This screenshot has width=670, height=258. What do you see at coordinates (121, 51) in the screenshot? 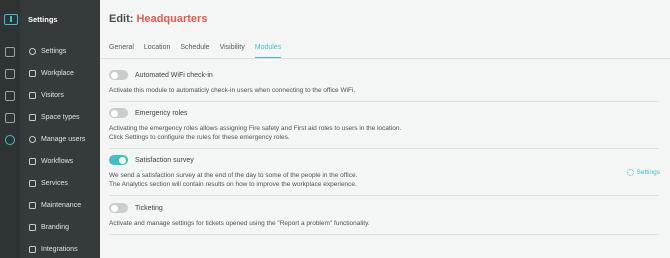
I see `tab-general: General` at bounding box center [121, 51].